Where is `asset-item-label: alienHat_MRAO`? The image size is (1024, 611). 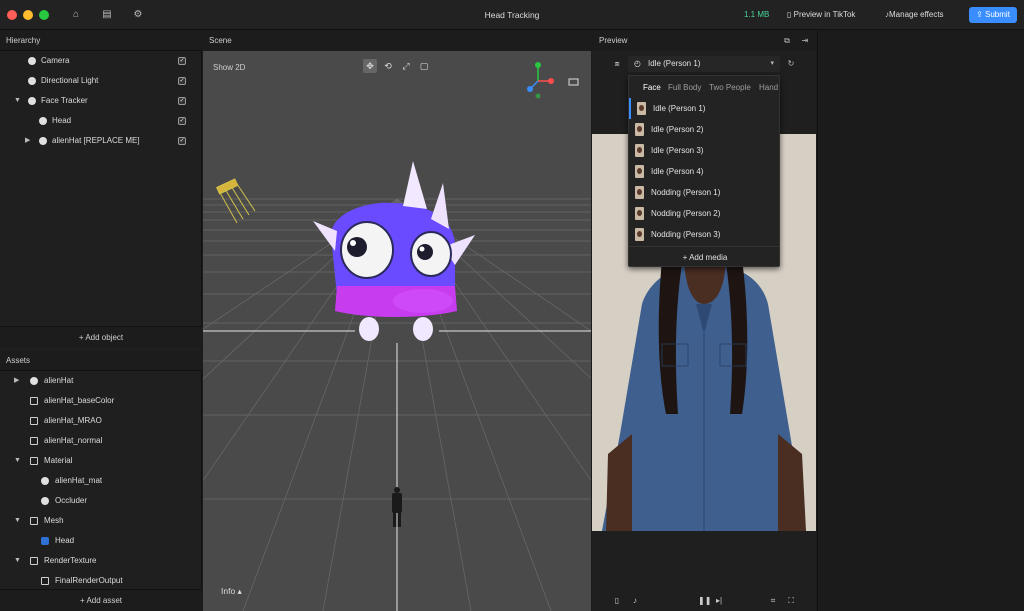
asset-item-label: alienHat_MRAO is located at coordinates (73, 420).